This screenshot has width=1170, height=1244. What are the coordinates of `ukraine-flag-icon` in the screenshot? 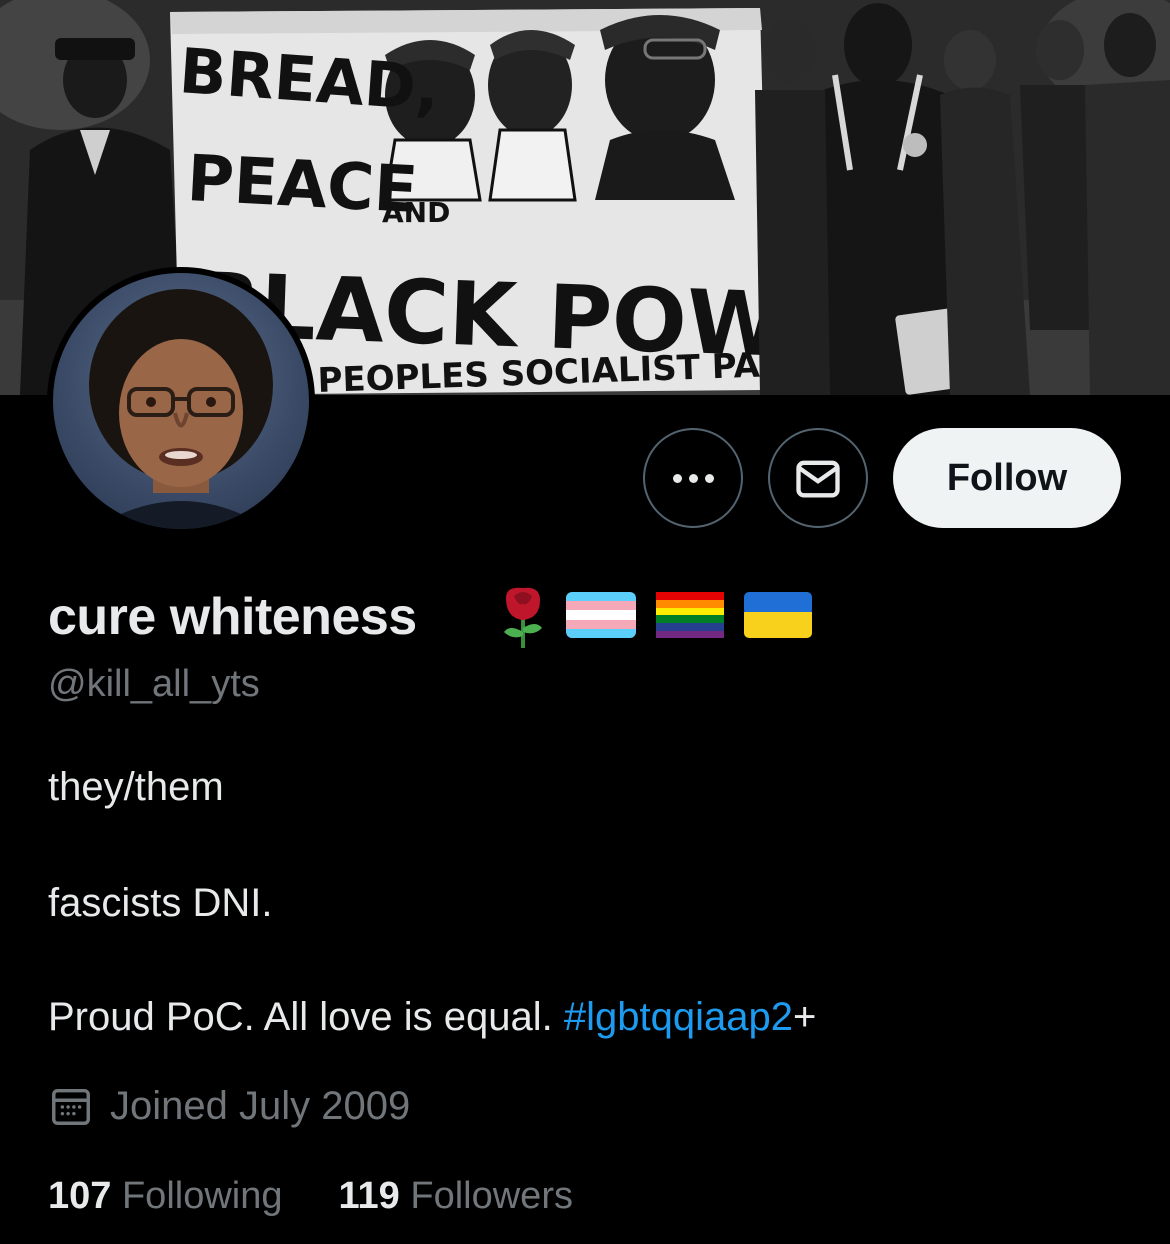 It's located at (778, 615).